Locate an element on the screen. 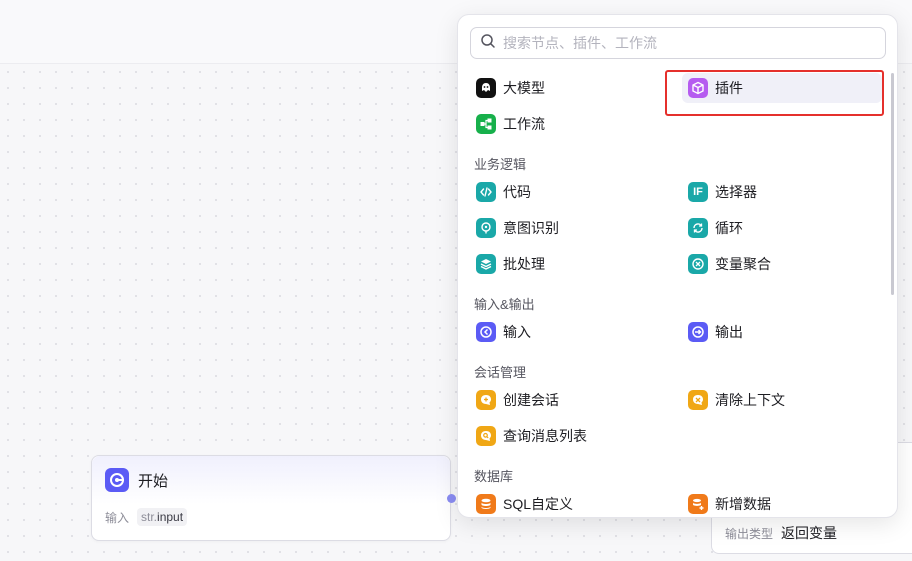 The width and height of the screenshot is (912, 561). node-item-label: 输出 is located at coordinates (729, 332).